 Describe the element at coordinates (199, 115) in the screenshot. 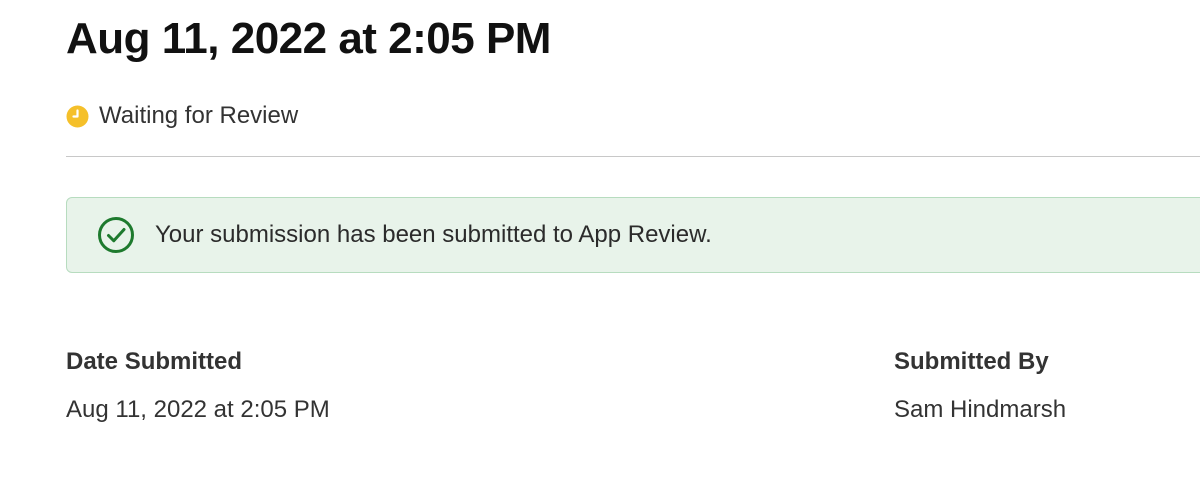

I see `status-text: Waiting for Review` at that location.